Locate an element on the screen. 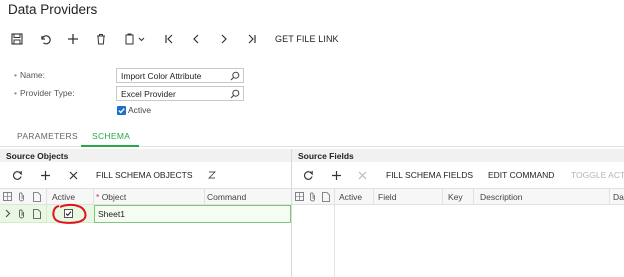  tab-bar: PARAMETERS SCHEMA is located at coordinates (312, 136).